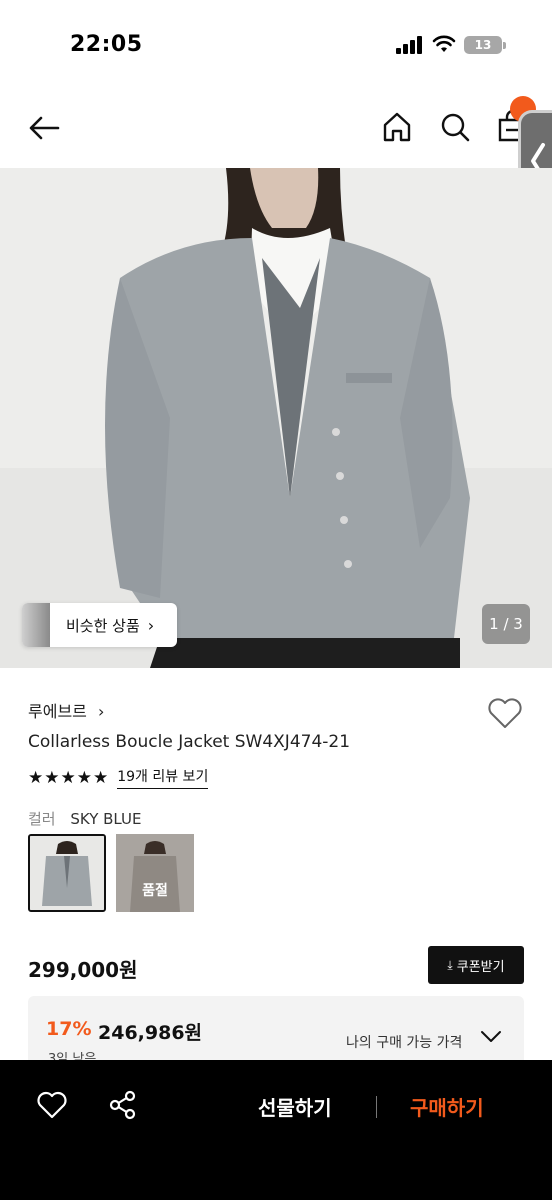 The width and height of the screenshot is (552, 1200). I want to click on color-swatch-soldout: 품절, so click(155, 873).